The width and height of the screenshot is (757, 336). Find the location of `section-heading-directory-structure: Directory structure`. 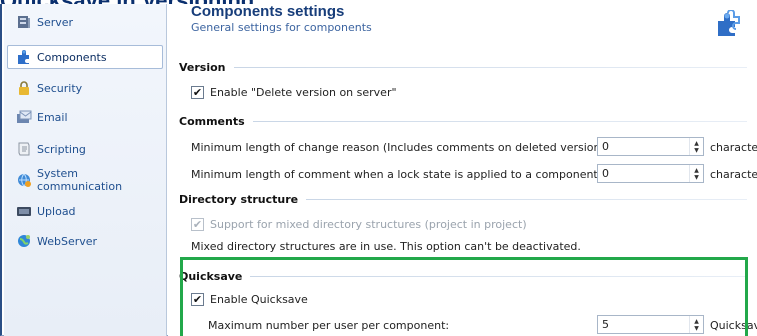

section-heading-directory-structure: Directory structure is located at coordinates (239, 199).